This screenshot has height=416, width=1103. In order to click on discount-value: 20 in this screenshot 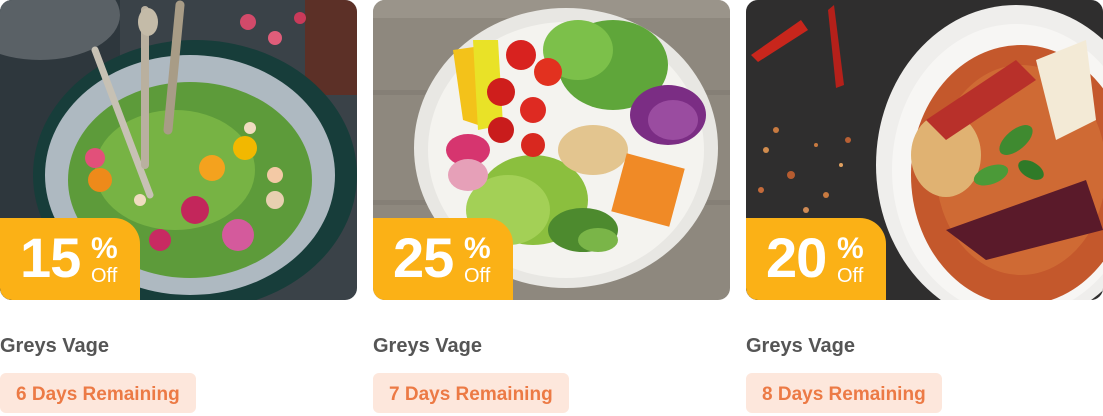, I will do `click(796, 257)`.